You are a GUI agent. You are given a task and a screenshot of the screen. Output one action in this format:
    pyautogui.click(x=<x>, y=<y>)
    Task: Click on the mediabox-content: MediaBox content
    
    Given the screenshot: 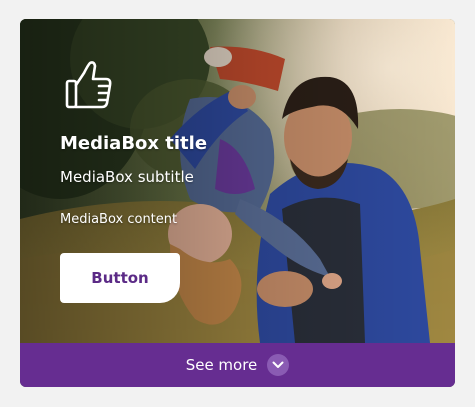 What is the action you would take?
    pyautogui.click(x=119, y=219)
    